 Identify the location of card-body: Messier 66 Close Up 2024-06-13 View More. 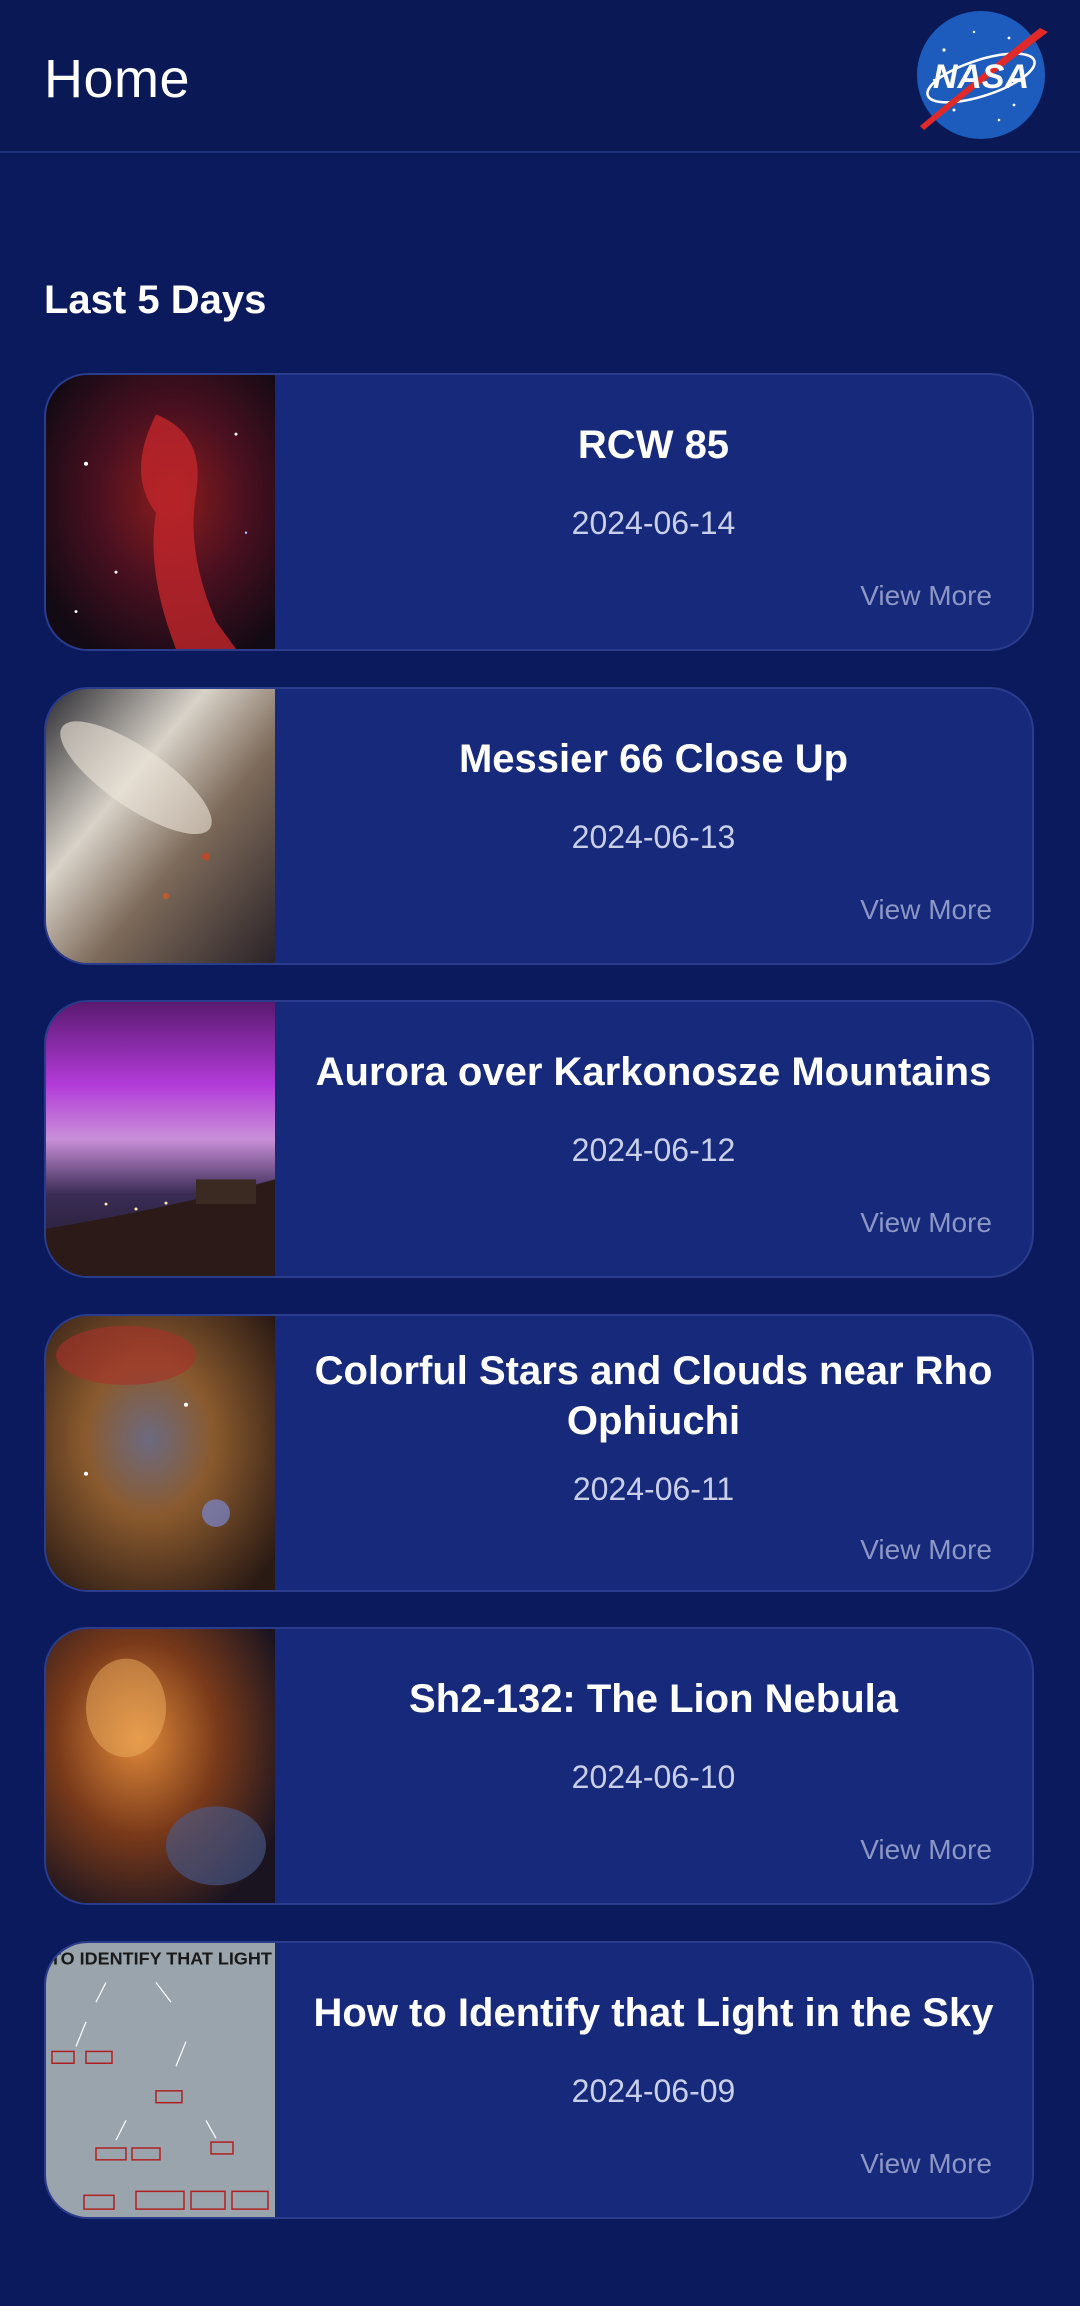
(653, 826).